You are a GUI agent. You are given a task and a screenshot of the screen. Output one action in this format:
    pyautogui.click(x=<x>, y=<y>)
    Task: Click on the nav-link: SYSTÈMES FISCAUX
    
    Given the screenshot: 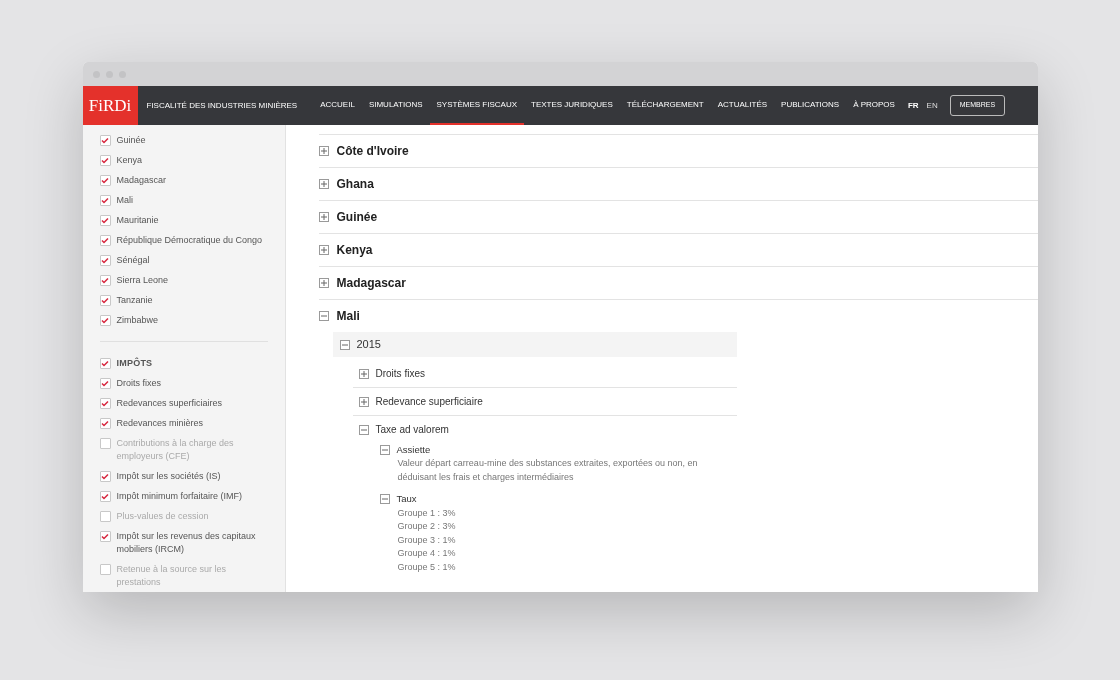 What is the action you would take?
    pyautogui.click(x=476, y=105)
    